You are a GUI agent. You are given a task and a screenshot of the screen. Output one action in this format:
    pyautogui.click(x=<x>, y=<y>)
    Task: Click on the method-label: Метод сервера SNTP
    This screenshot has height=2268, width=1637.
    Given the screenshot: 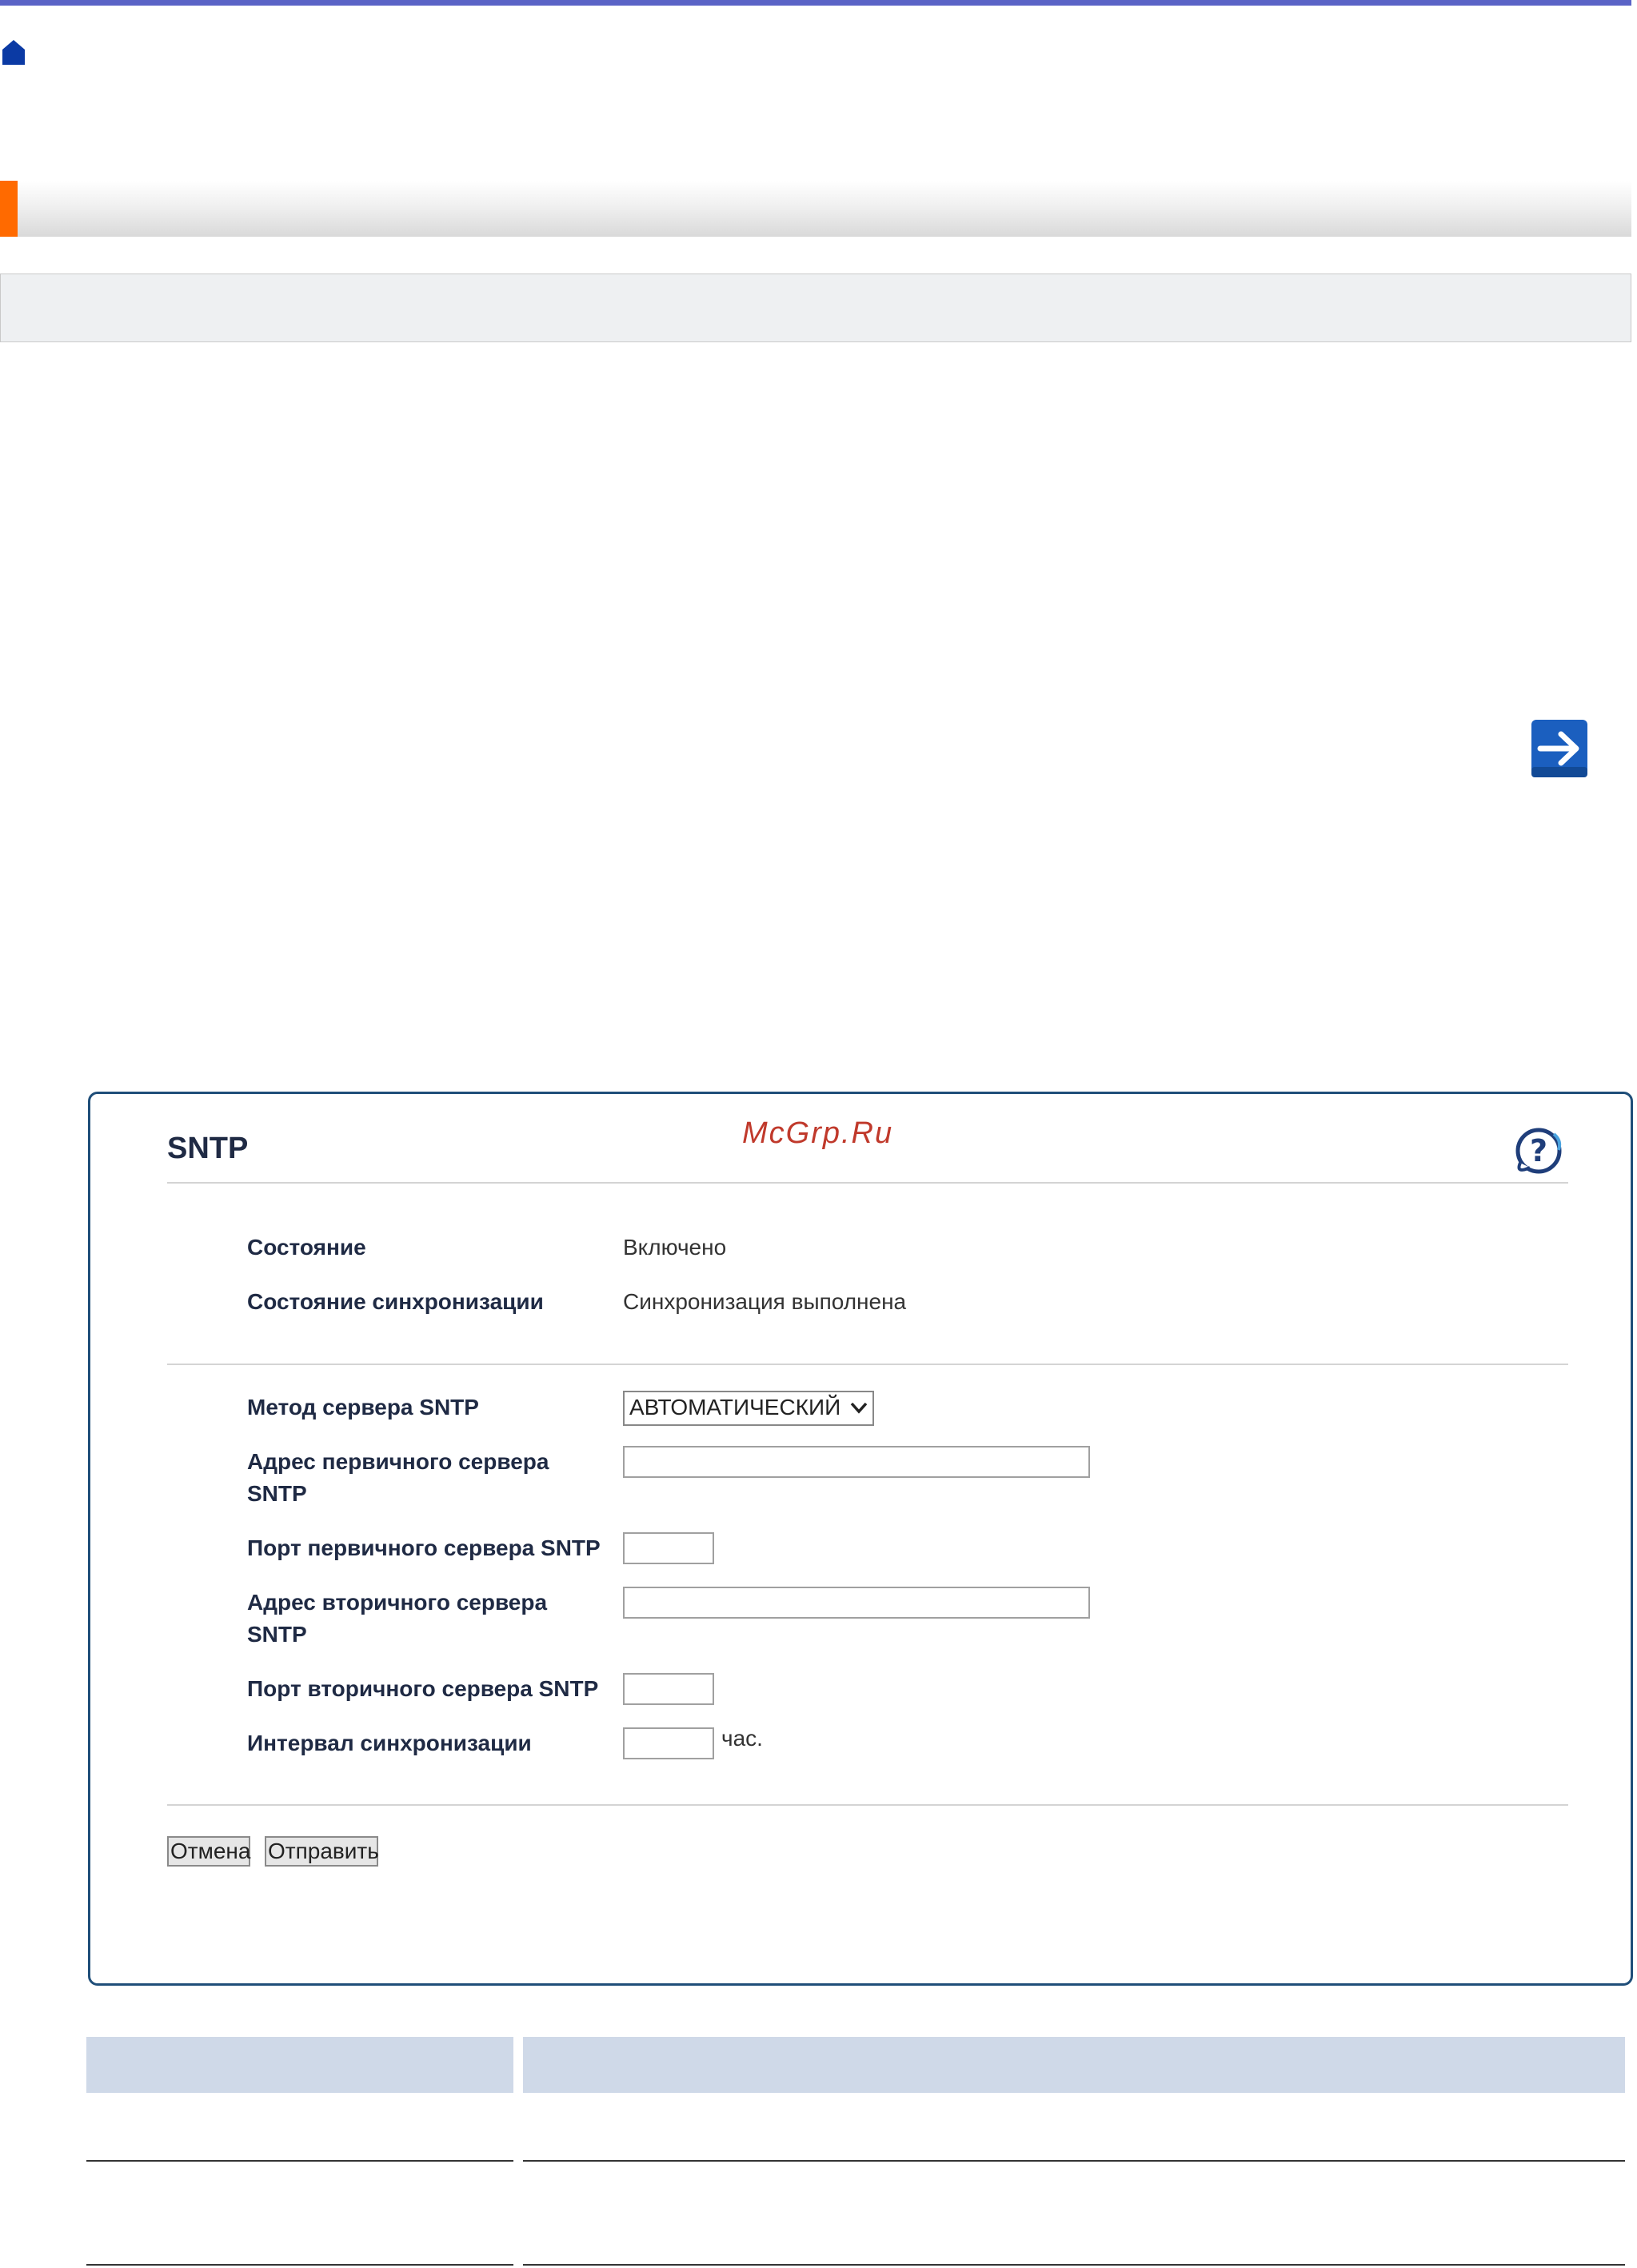 What is the action you would take?
    pyautogui.click(x=363, y=1407)
    